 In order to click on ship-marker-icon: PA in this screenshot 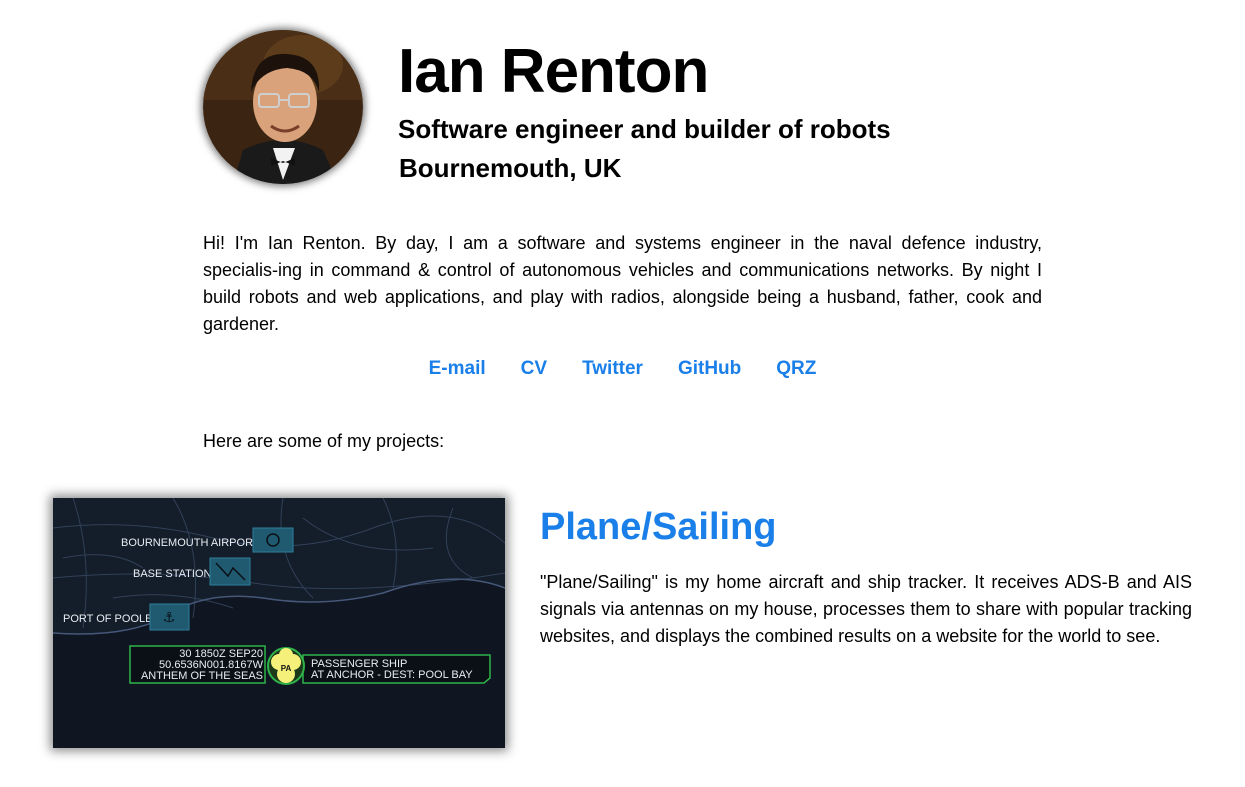, I will do `click(286, 666)`.